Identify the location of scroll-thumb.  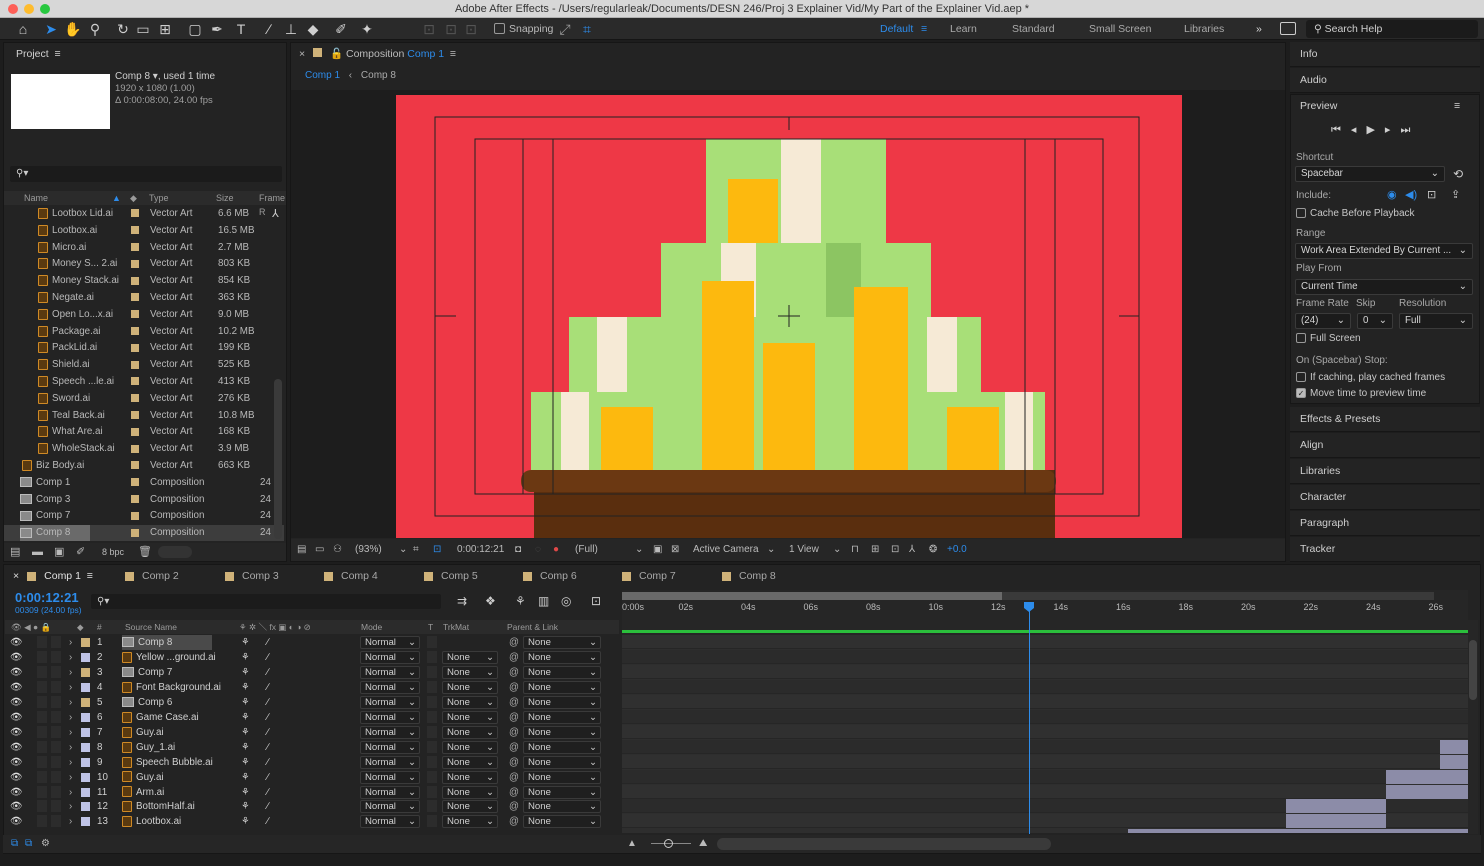
(1473, 670).